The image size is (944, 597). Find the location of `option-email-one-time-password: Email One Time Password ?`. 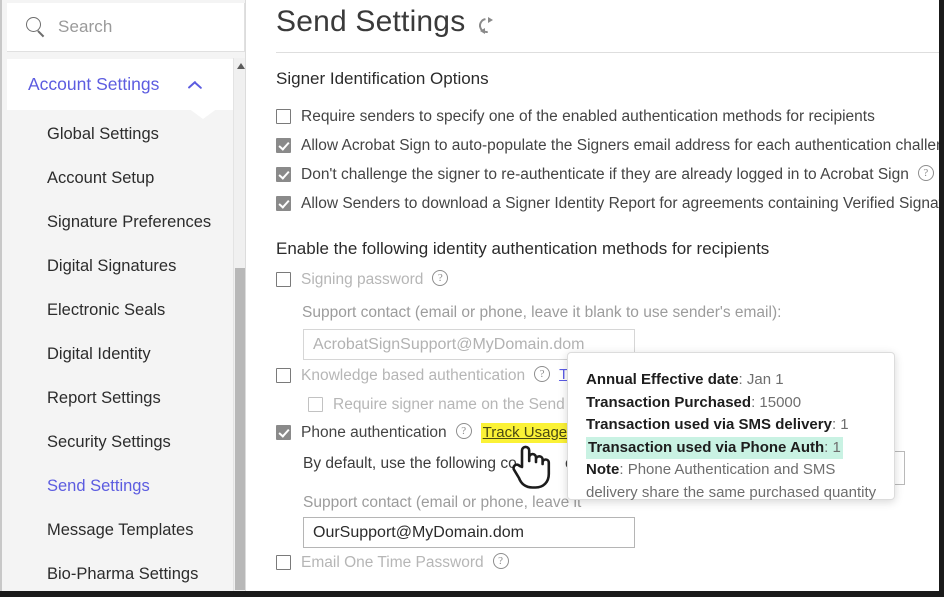

option-email-one-time-password: Email One Time Password ? is located at coordinates (392, 562).